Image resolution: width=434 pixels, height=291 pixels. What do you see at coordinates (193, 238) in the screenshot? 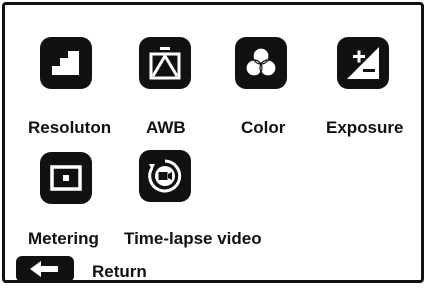
I see `menu-item-label: Time-lapse video` at bounding box center [193, 238].